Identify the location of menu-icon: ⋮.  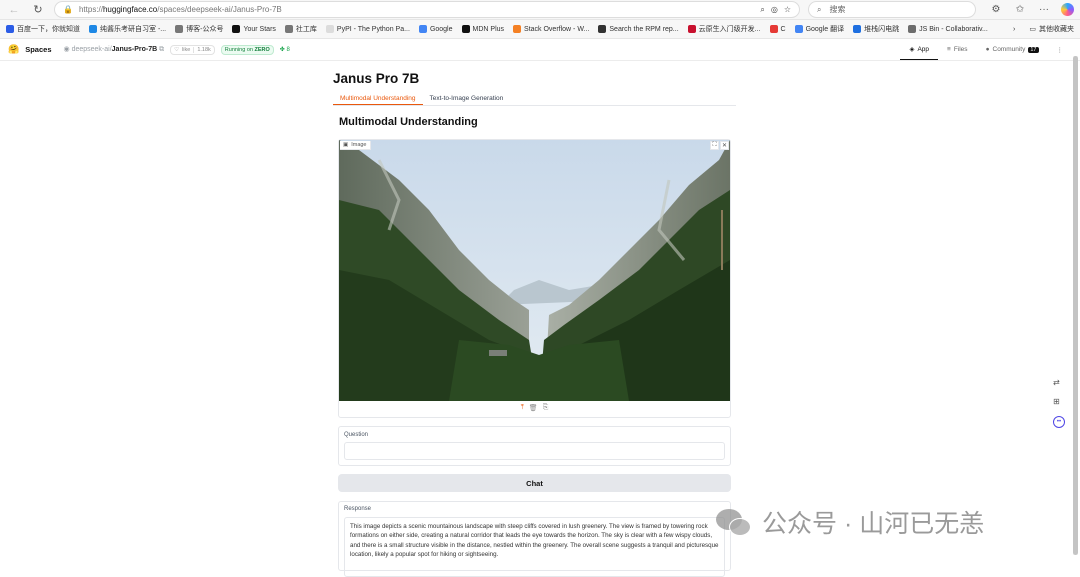
(1060, 49).